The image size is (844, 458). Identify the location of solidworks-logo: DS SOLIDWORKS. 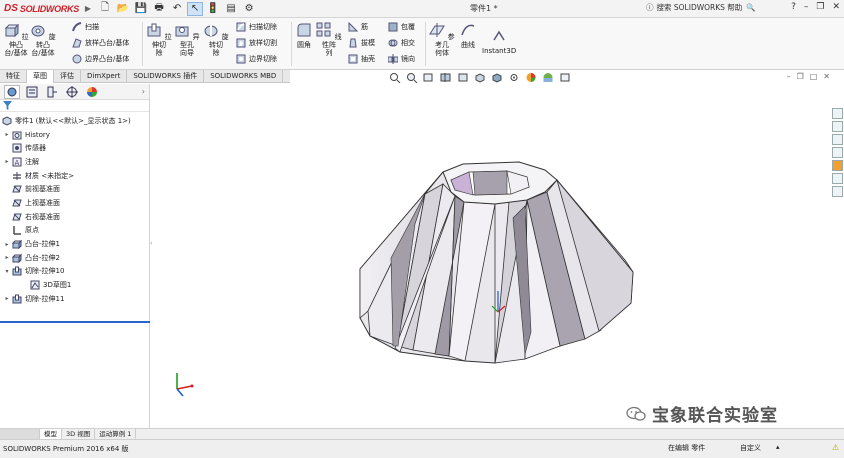
(41, 9).